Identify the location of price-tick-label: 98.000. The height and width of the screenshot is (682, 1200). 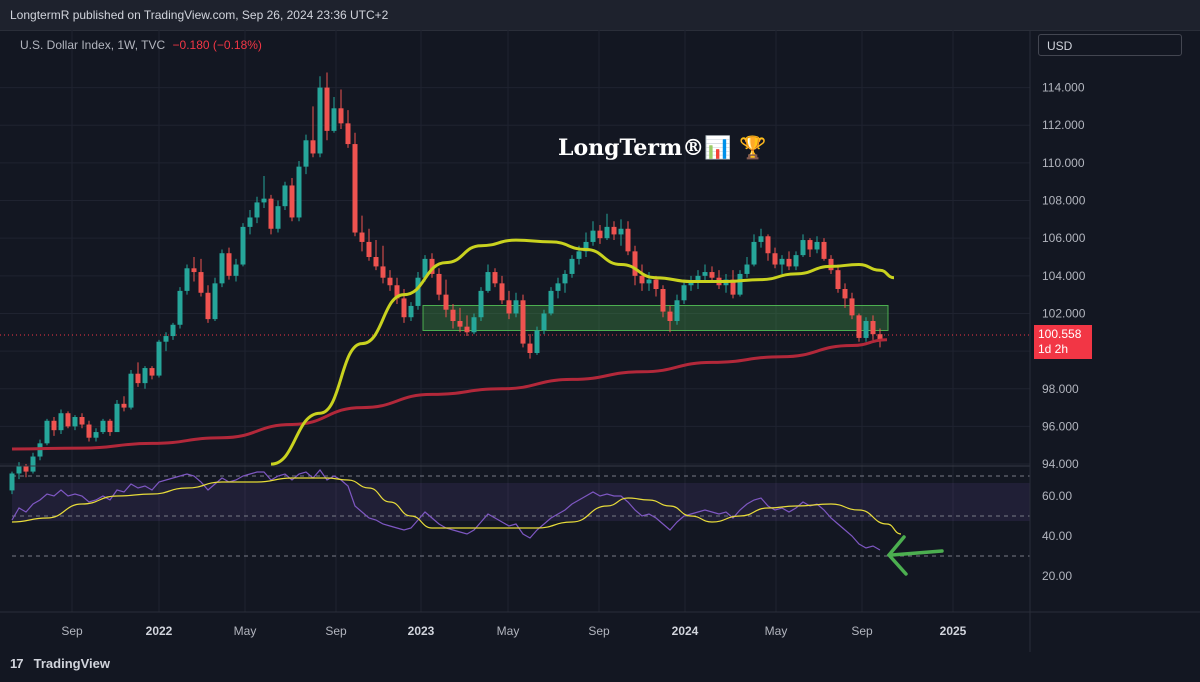
(1060, 389).